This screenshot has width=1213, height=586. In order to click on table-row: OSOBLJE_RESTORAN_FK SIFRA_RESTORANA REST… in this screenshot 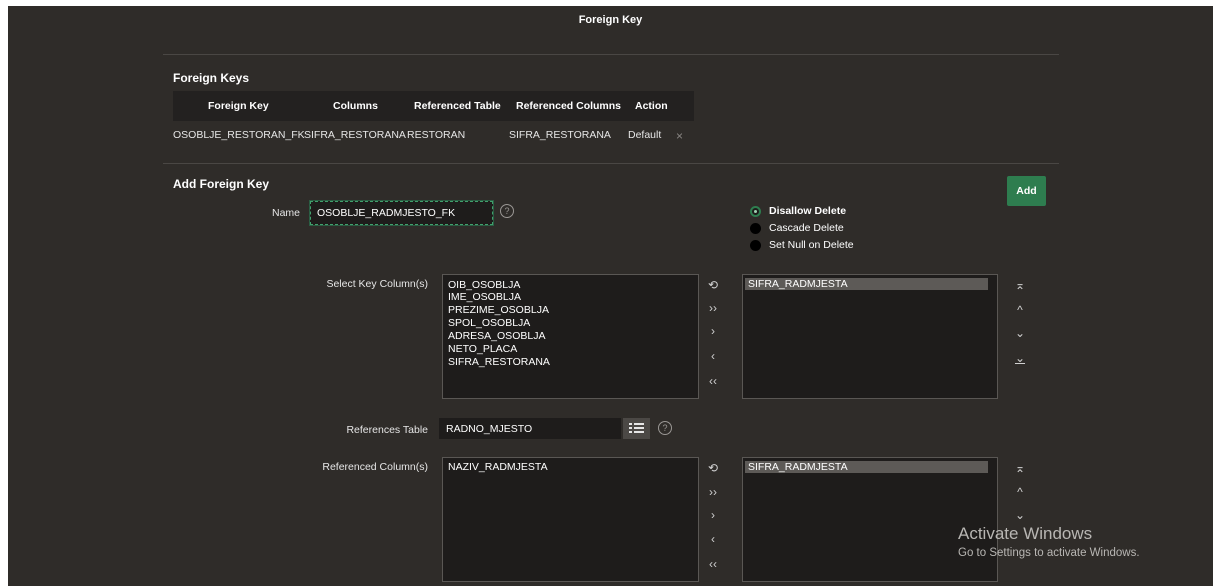, I will do `click(433, 137)`.